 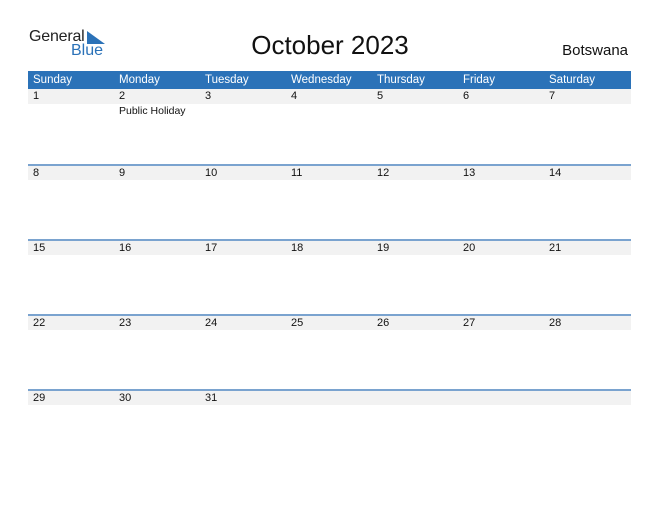 I want to click on day-number: 27, so click(x=469, y=323).